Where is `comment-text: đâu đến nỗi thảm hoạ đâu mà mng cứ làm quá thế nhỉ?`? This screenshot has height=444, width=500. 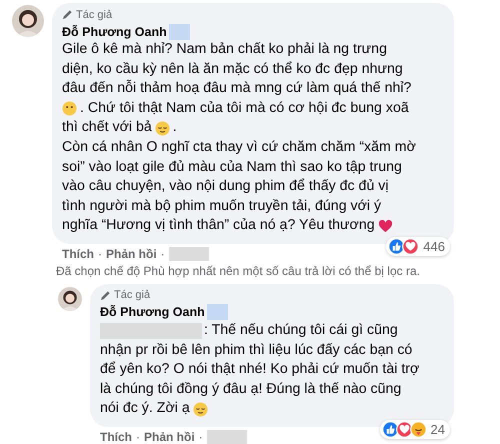 comment-text: đâu đến nỗi thảm hoạ đâu mà mng cứ làm quá thế nhỉ? is located at coordinates (237, 88).